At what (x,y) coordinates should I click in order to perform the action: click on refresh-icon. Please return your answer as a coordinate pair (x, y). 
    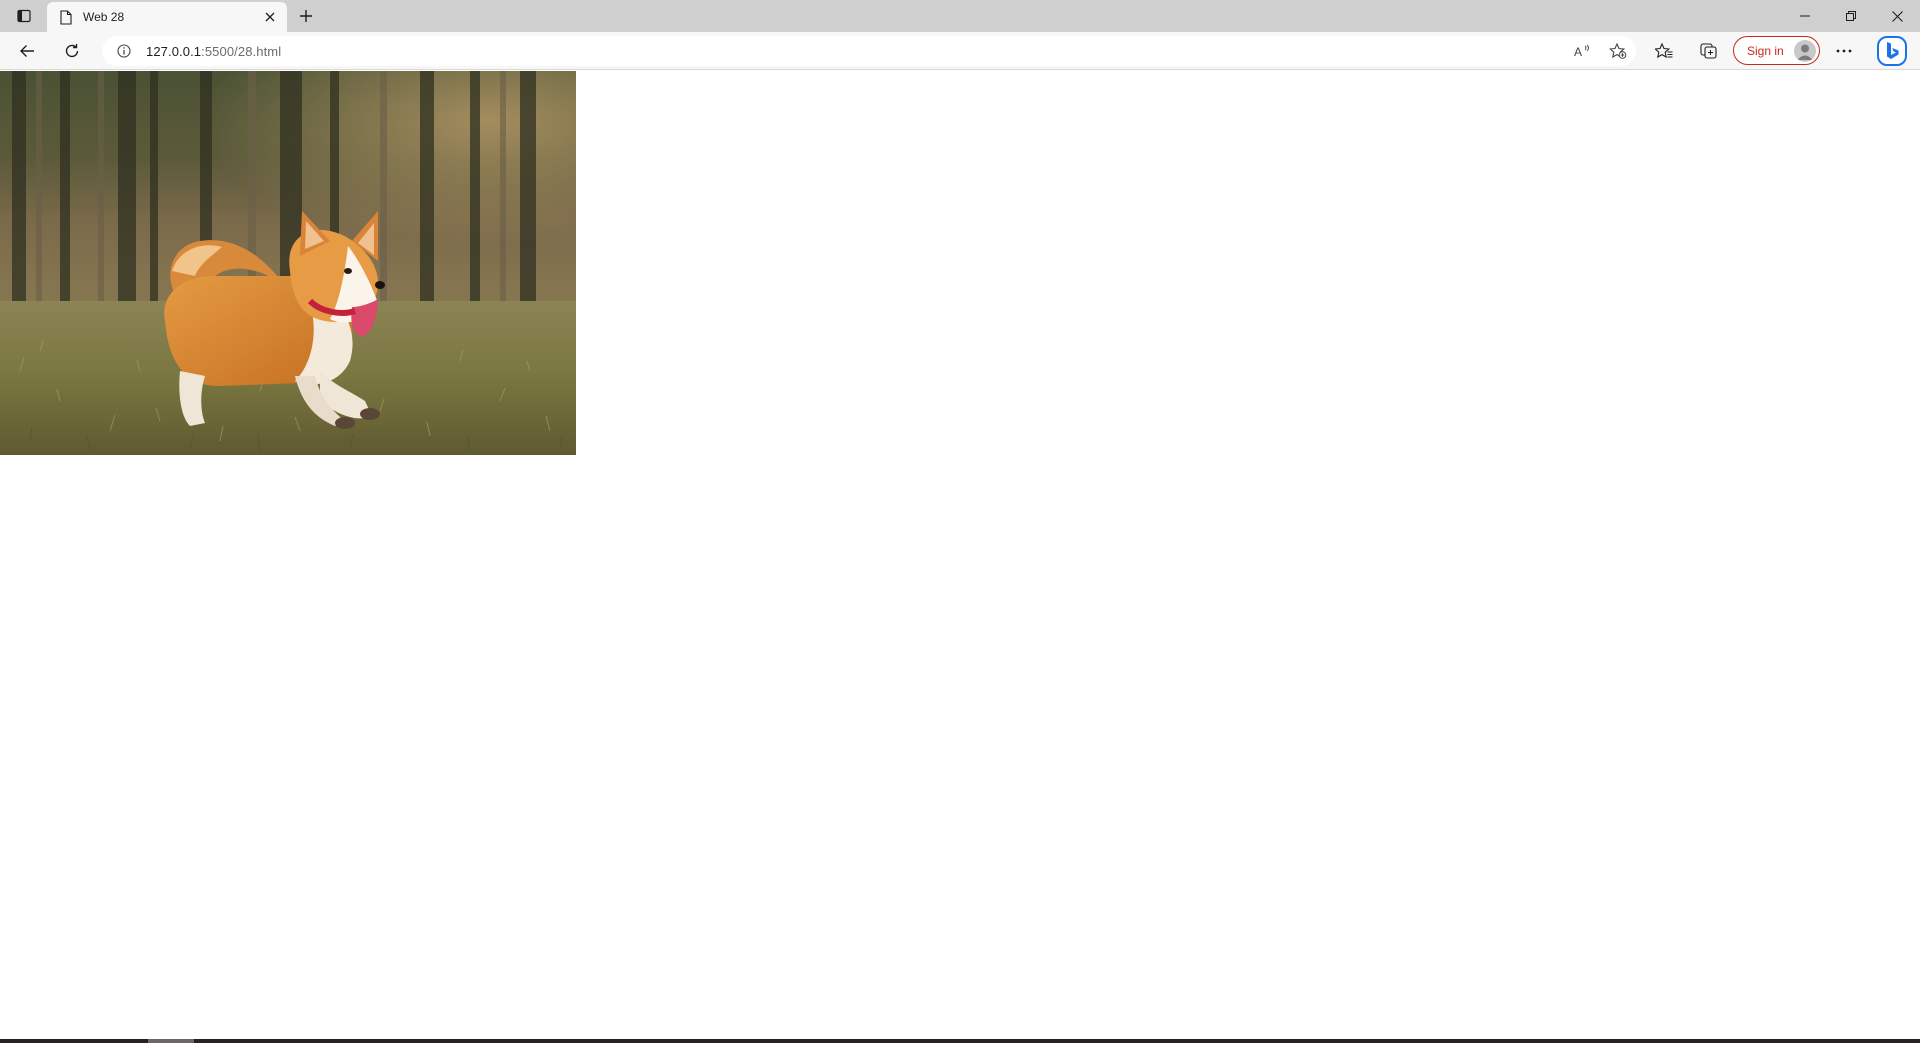
    Looking at the image, I should click on (72, 51).